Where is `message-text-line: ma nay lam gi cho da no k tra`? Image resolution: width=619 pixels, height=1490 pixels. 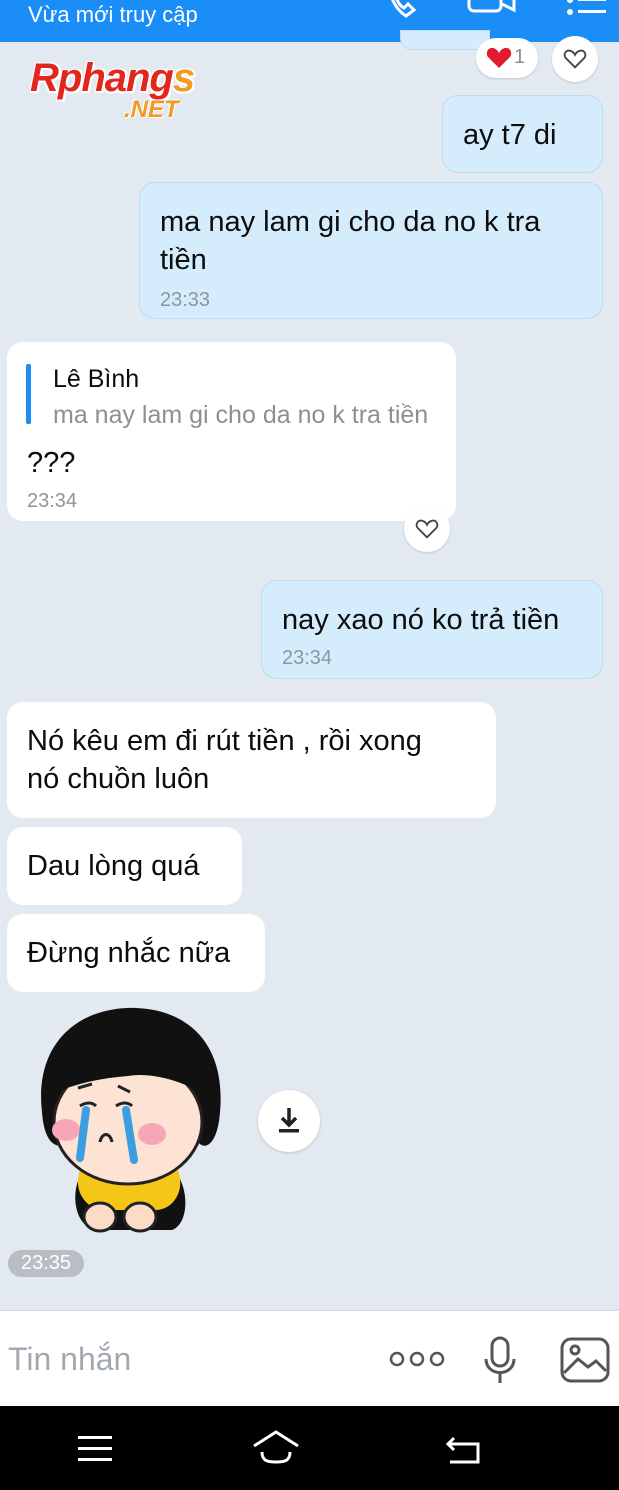
message-text-line: ma nay lam gi cho da no k tra is located at coordinates (350, 222).